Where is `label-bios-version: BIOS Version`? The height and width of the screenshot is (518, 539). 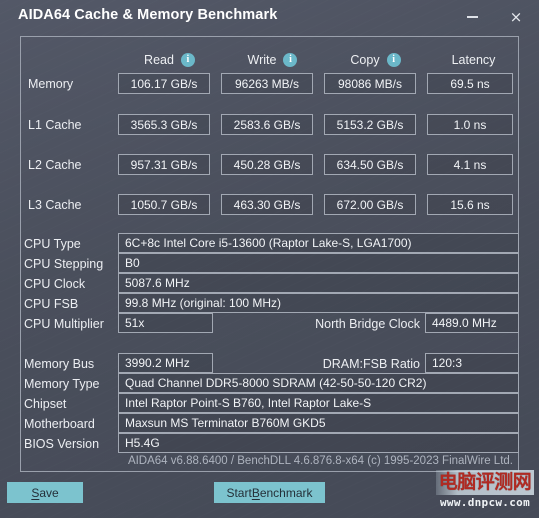 label-bios-version: BIOS Version is located at coordinates (62, 444).